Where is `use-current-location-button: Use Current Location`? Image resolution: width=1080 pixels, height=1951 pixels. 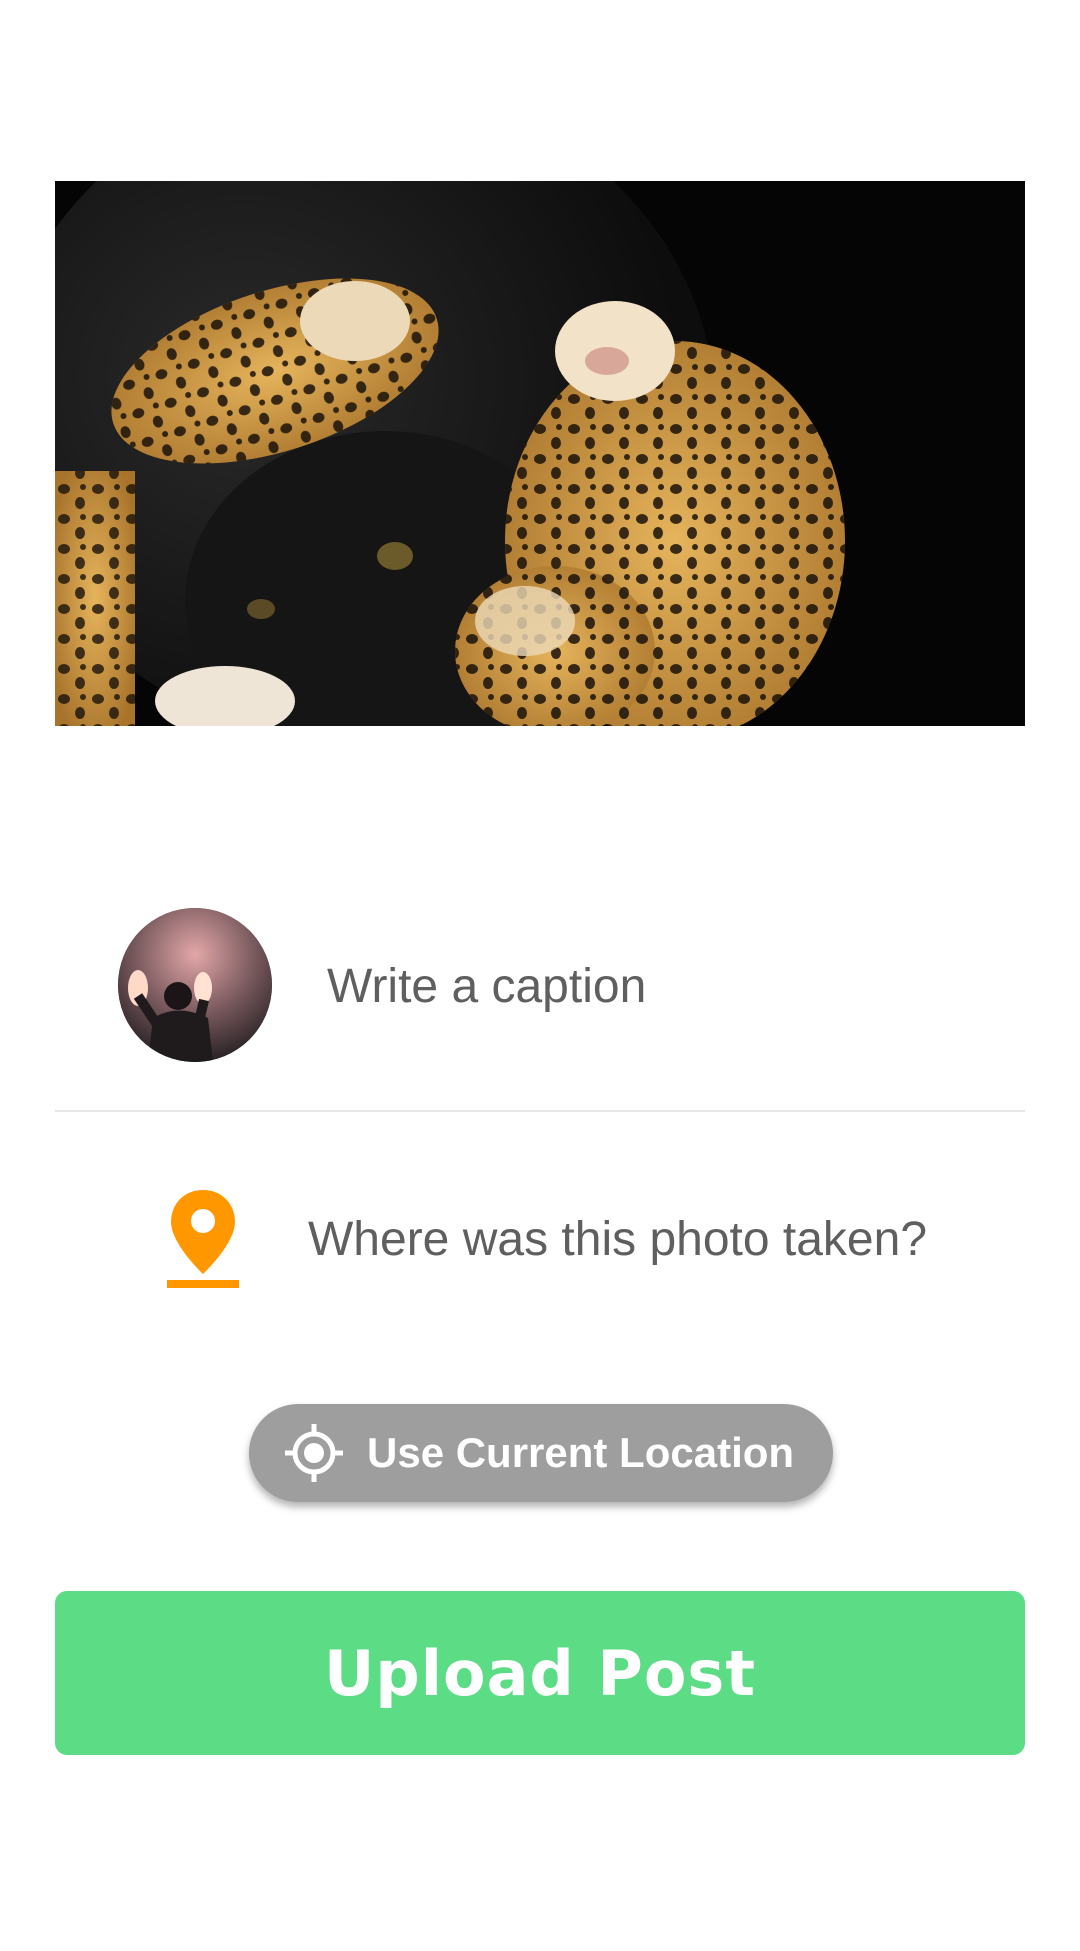
use-current-location-button: Use Current Location is located at coordinates (541, 1453).